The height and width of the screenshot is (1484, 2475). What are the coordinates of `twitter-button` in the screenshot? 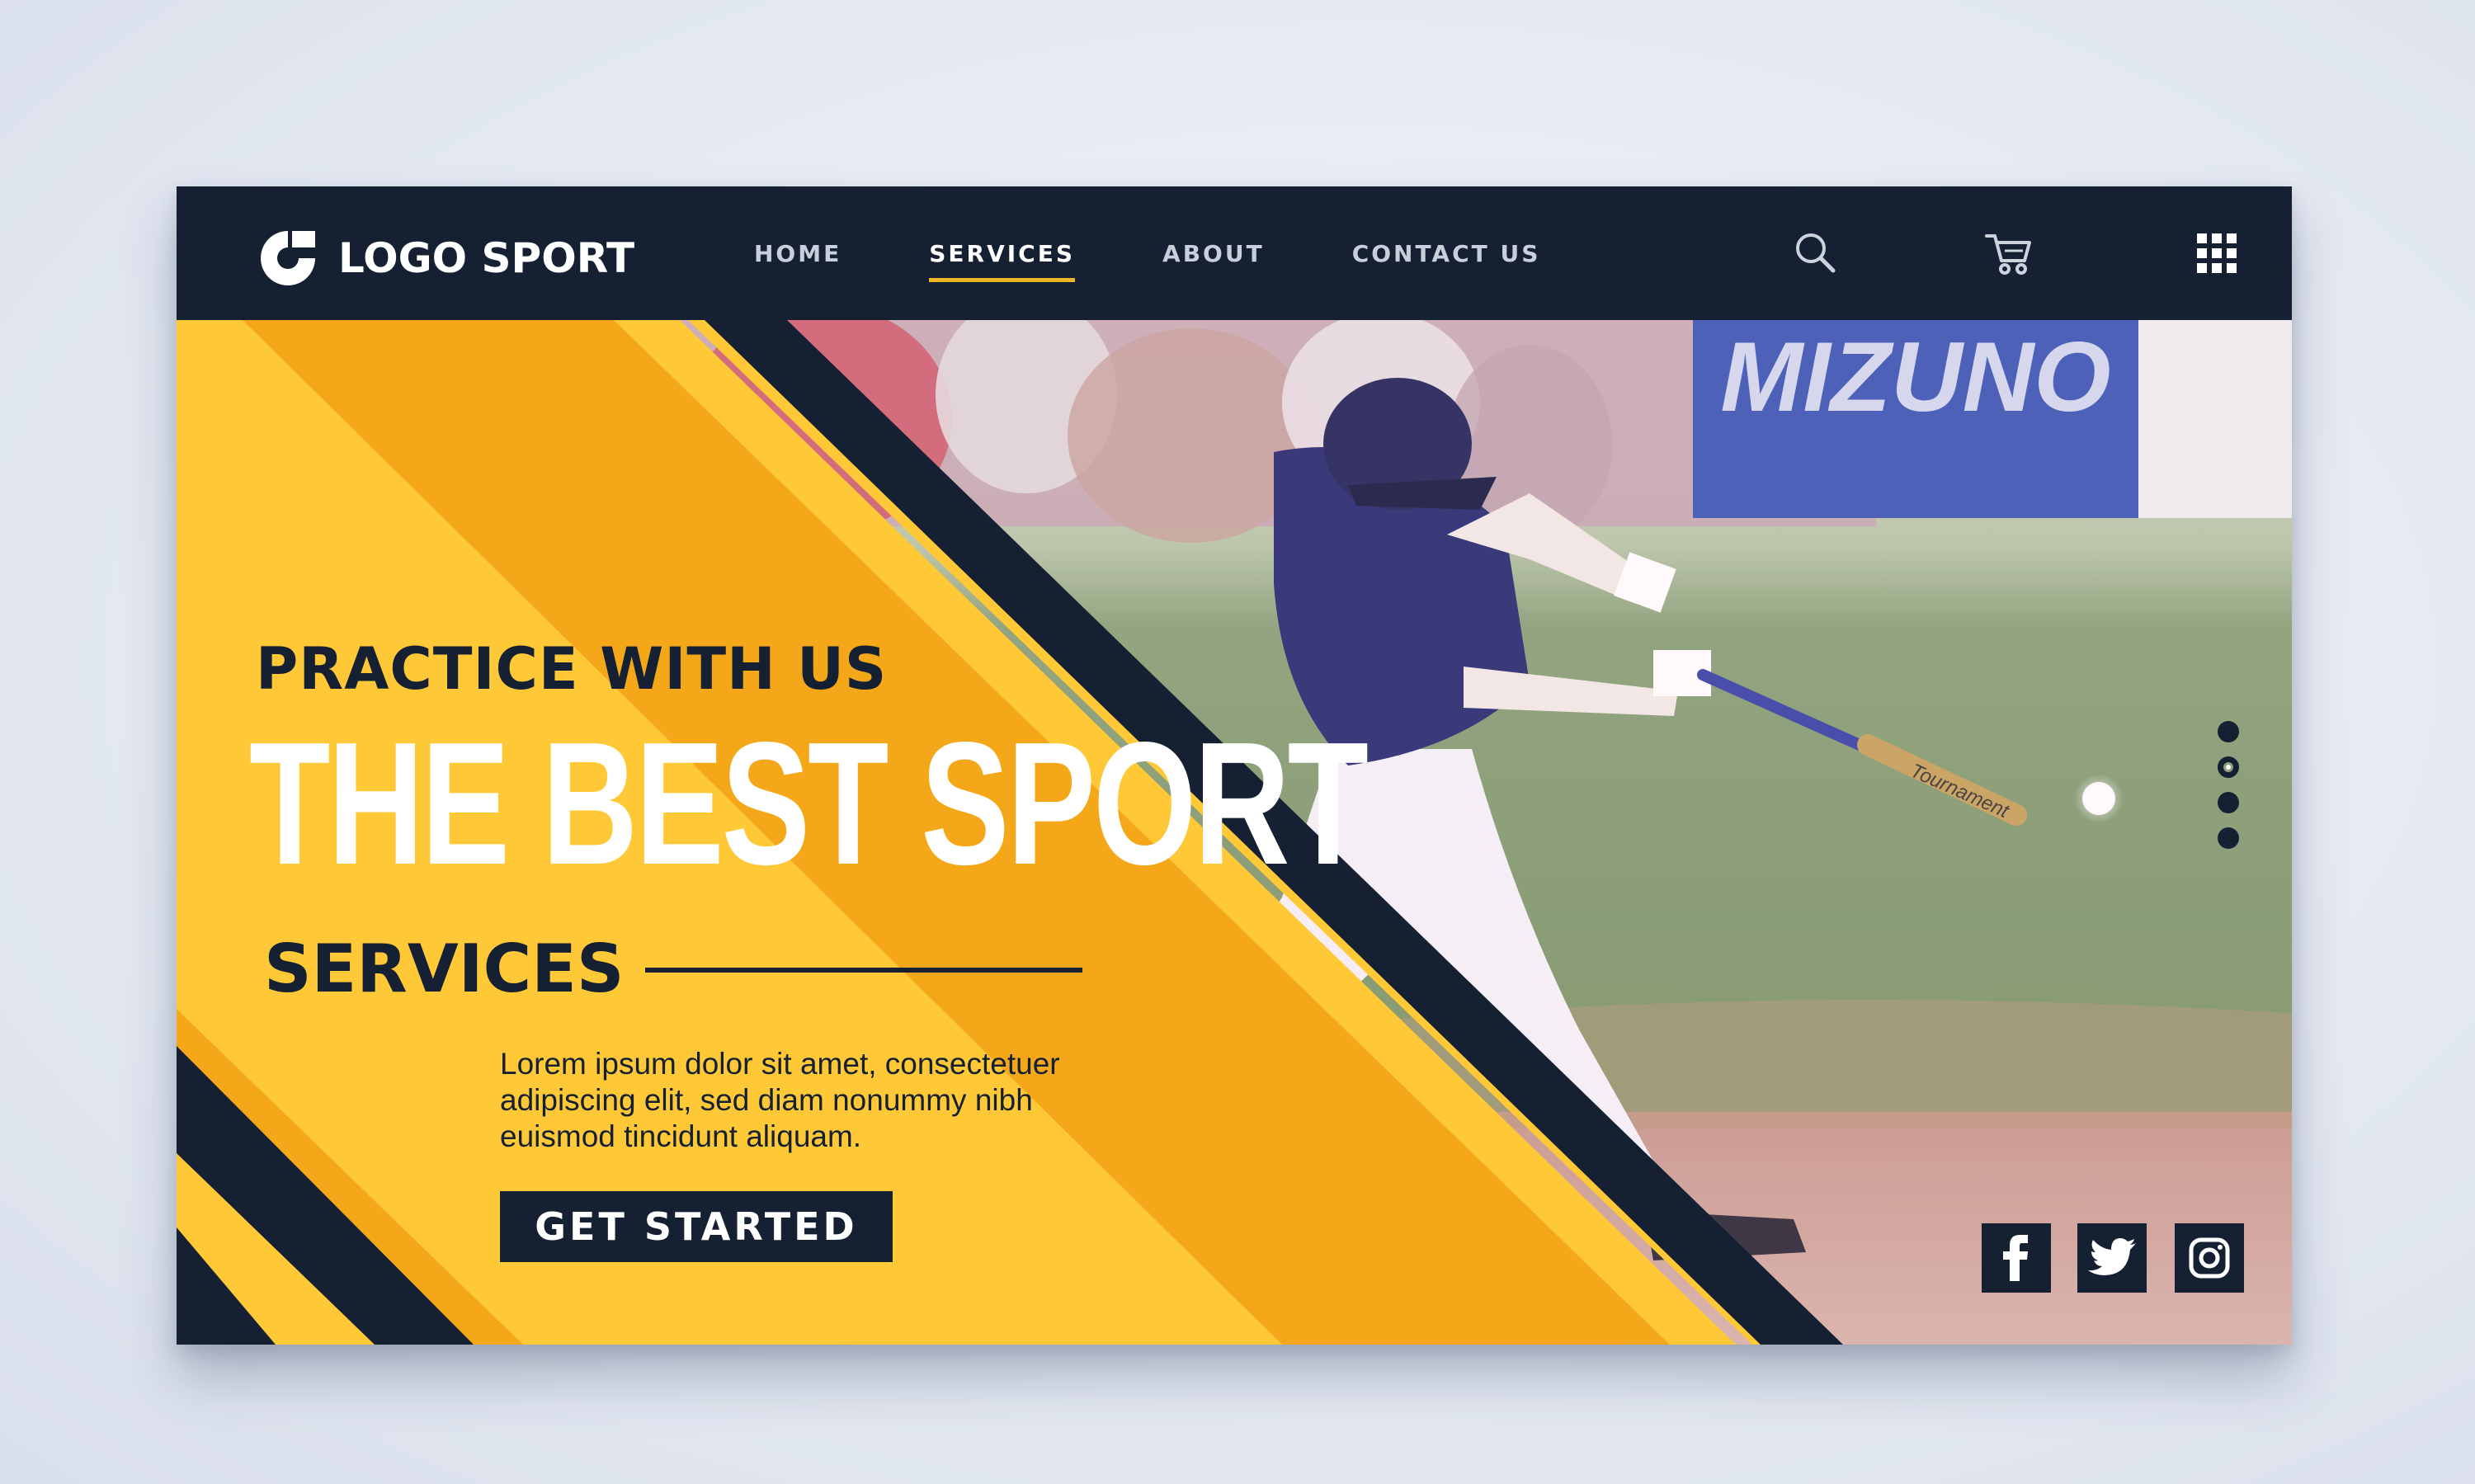 It's located at (2112, 1258).